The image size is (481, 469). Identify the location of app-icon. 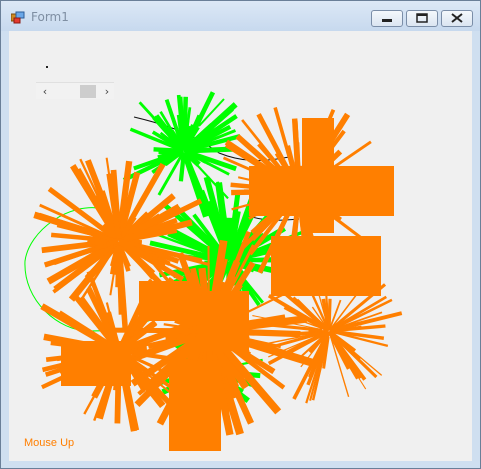
(18, 17).